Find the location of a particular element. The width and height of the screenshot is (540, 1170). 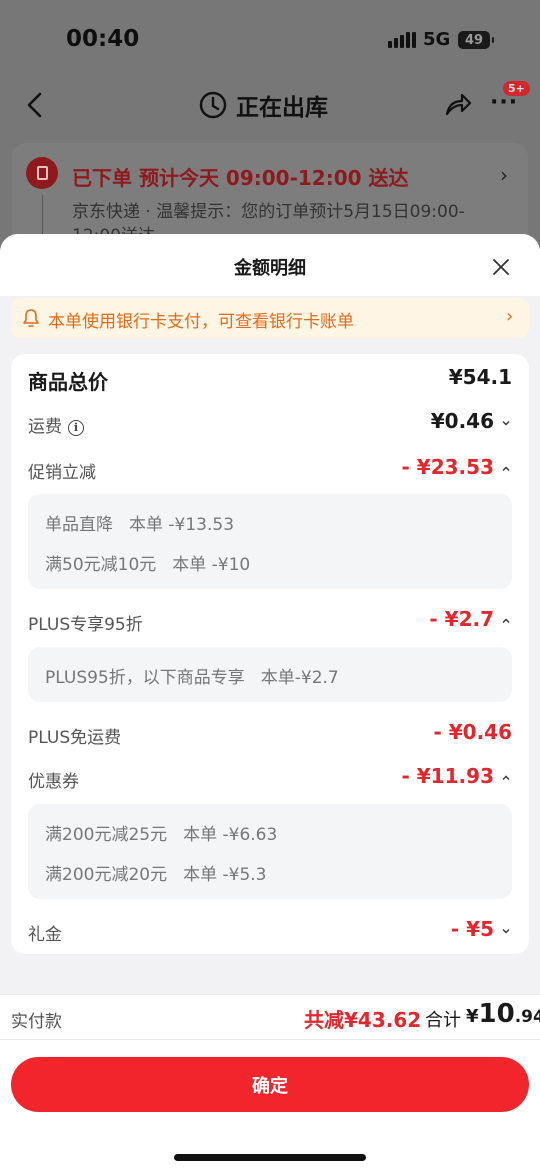

notification-badge: 5+ is located at coordinates (516, 88).